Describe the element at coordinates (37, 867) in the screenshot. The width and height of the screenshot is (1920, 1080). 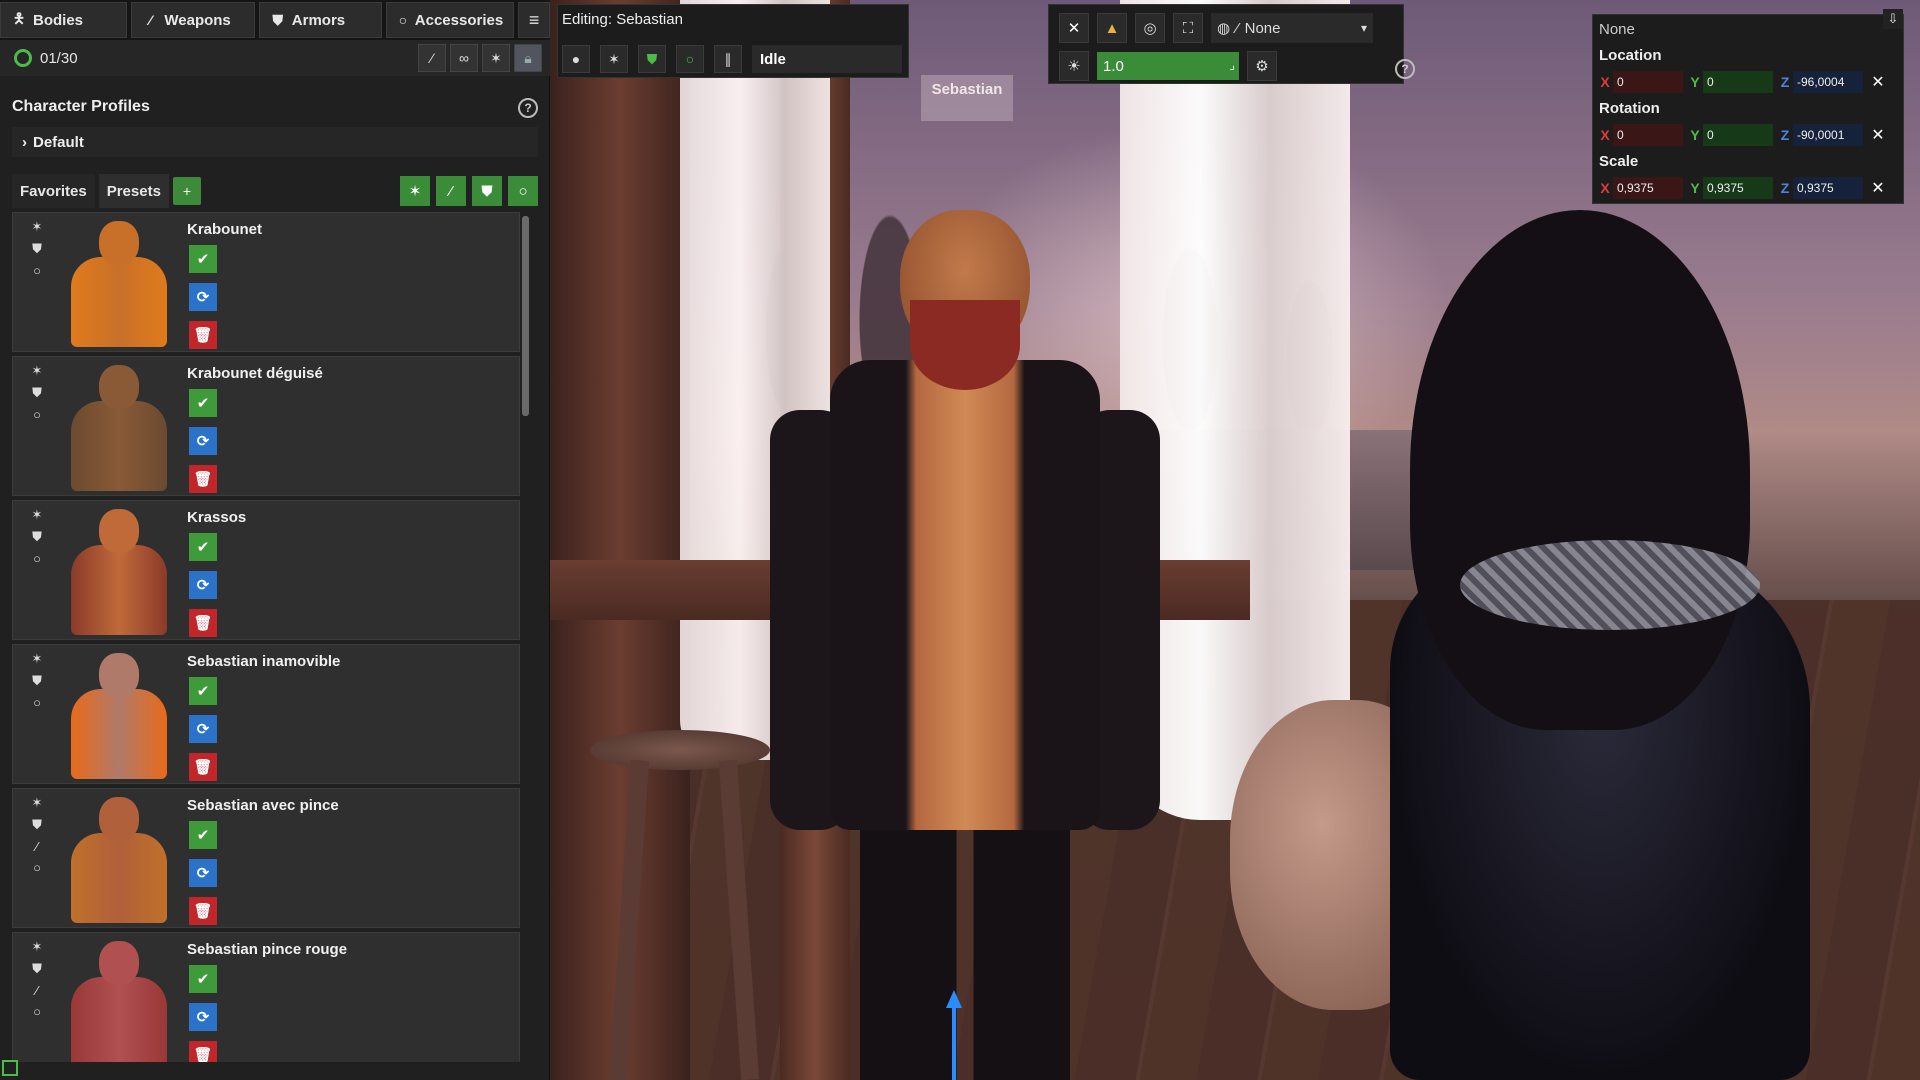
I see `ring-icon: ○` at that location.